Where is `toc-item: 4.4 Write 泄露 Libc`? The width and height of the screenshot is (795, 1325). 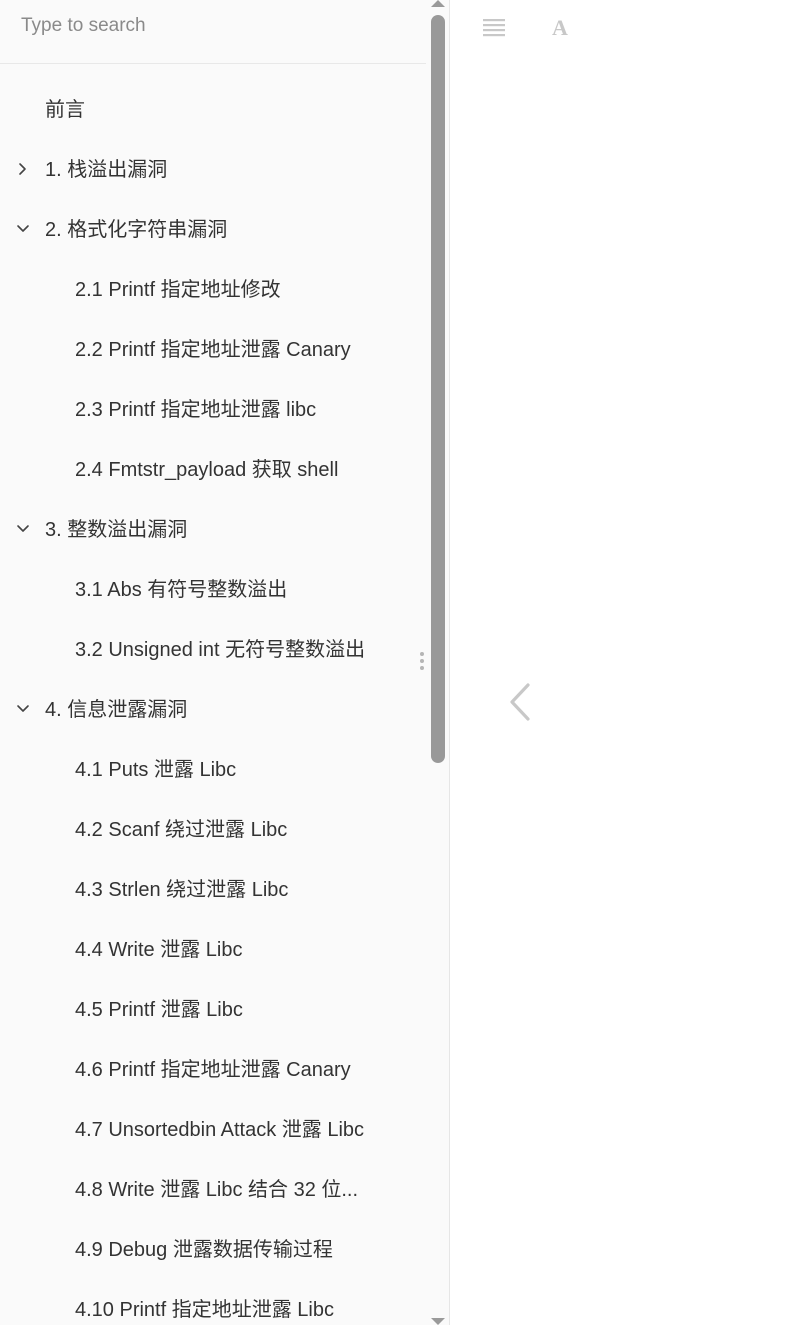 toc-item: 4.4 Write 泄露 Libc is located at coordinates (213, 950).